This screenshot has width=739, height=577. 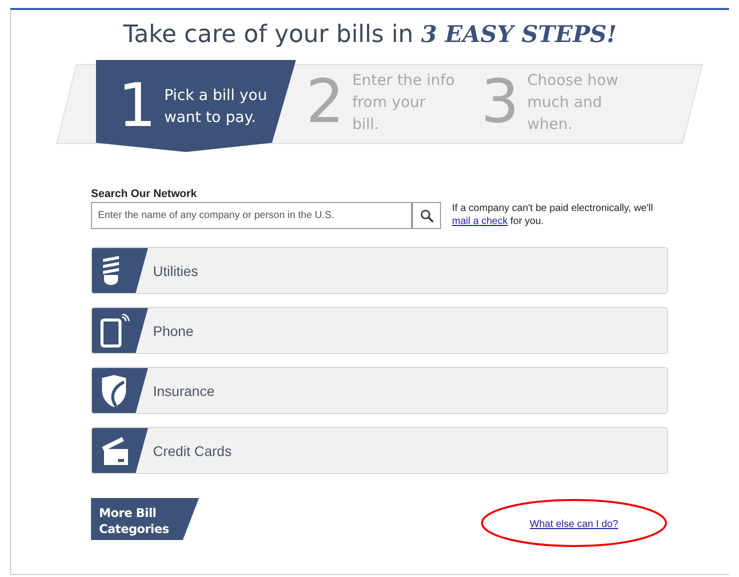 I want to click on shield-icon, so click(x=114, y=391).